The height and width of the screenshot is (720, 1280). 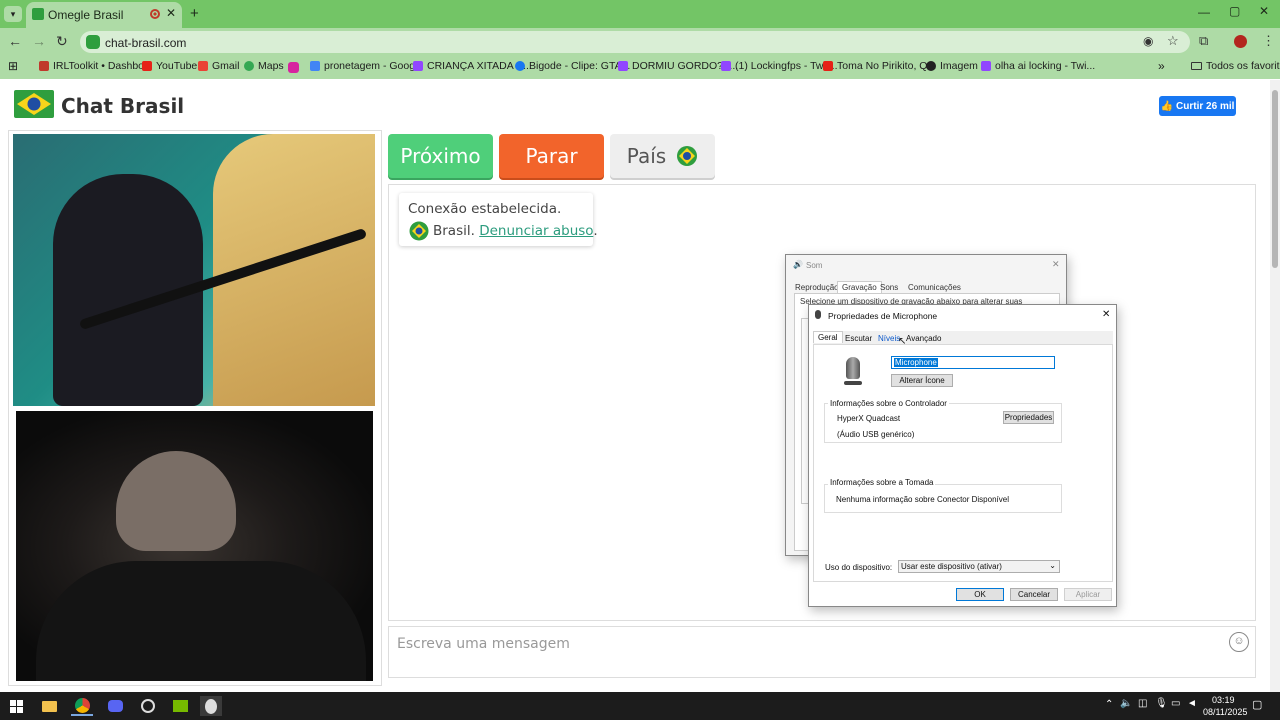 I want to click on device-name-value: Microphone, so click(x=916, y=362).